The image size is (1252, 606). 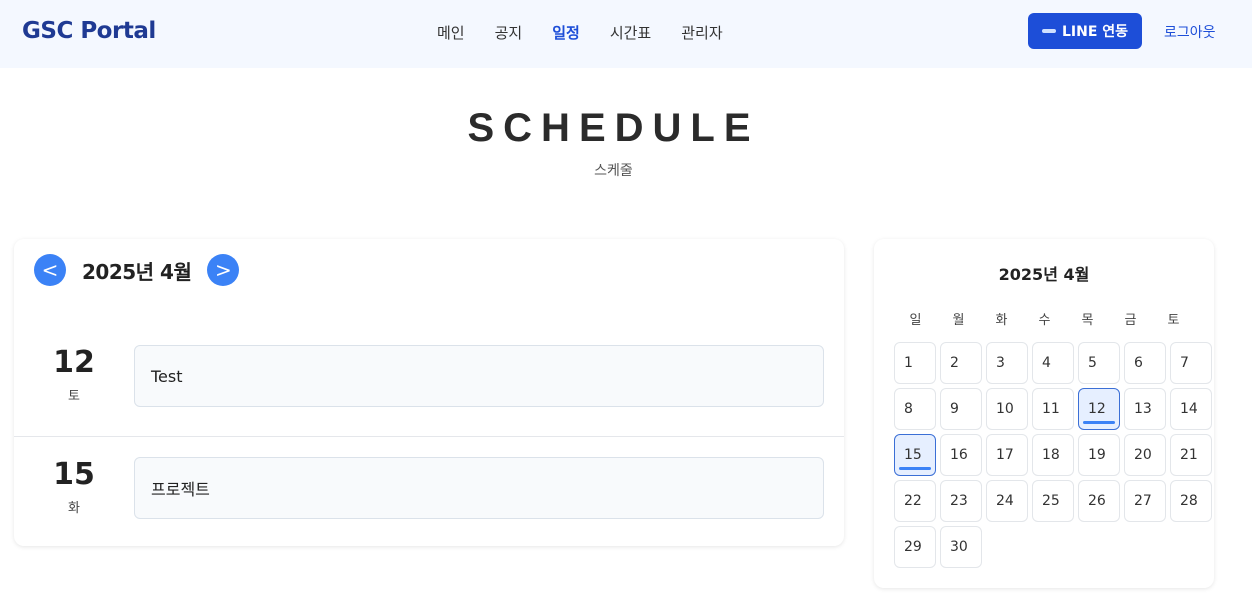 I want to click on calendar-day-number: 27, so click(x=1143, y=501).